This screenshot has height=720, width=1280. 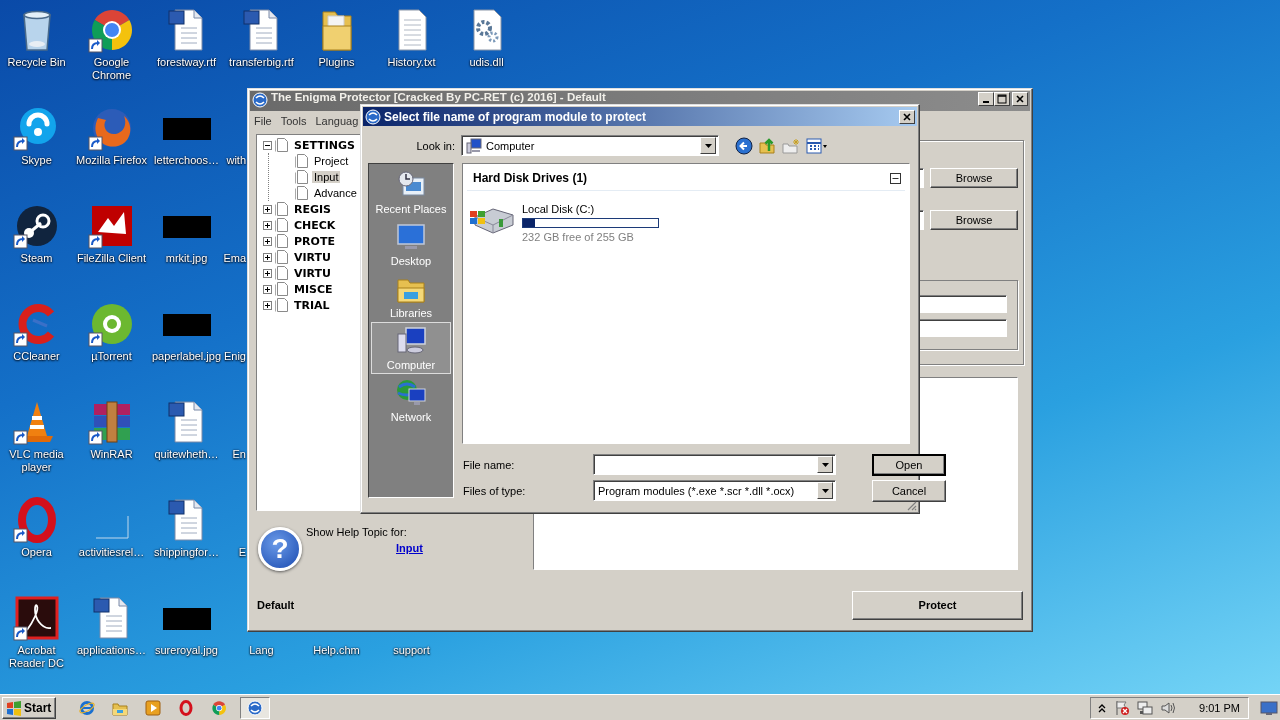 What do you see at coordinates (36, 356) in the screenshot?
I see `icon-label: CCleaner` at bounding box center [36, 356].